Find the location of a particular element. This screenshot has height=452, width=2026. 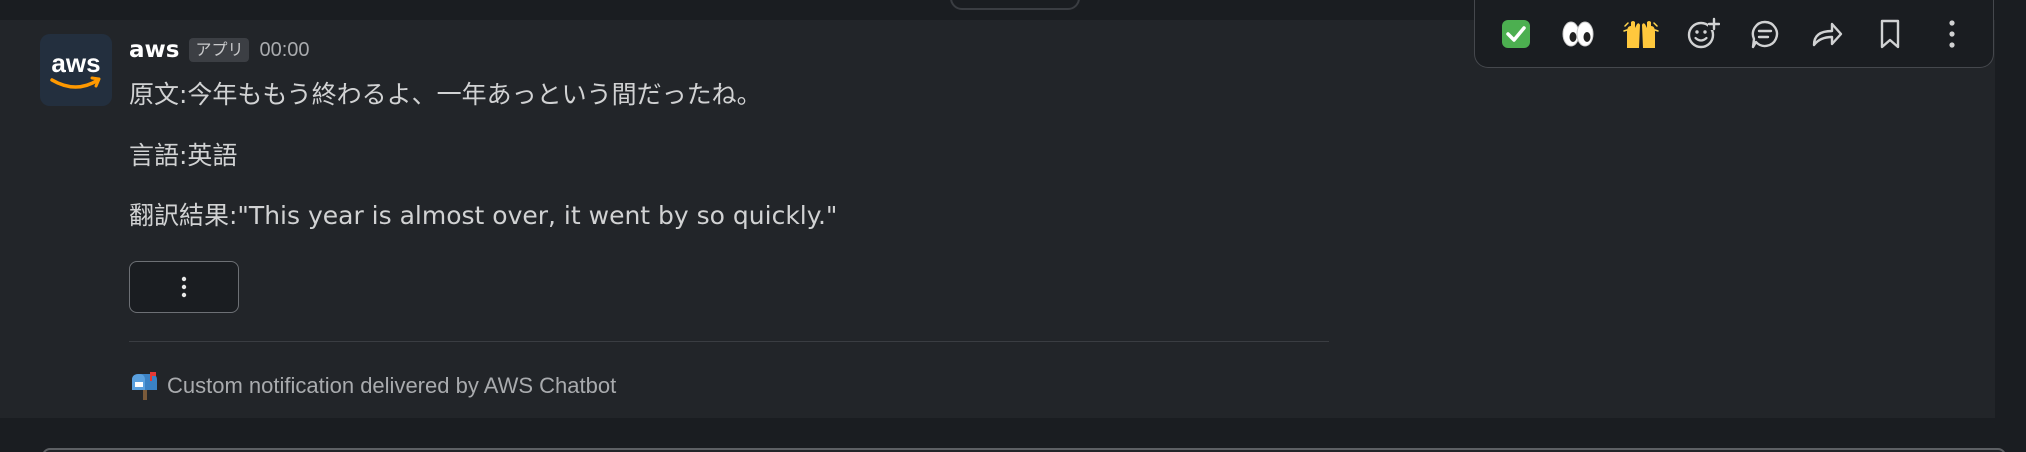

add-reaction-icon is located at coordinates (1703, 32).